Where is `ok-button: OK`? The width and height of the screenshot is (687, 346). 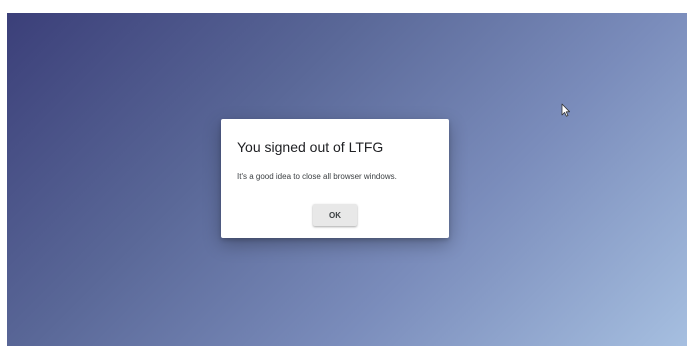 ok-button: OK is located at coordinates (335, 215).